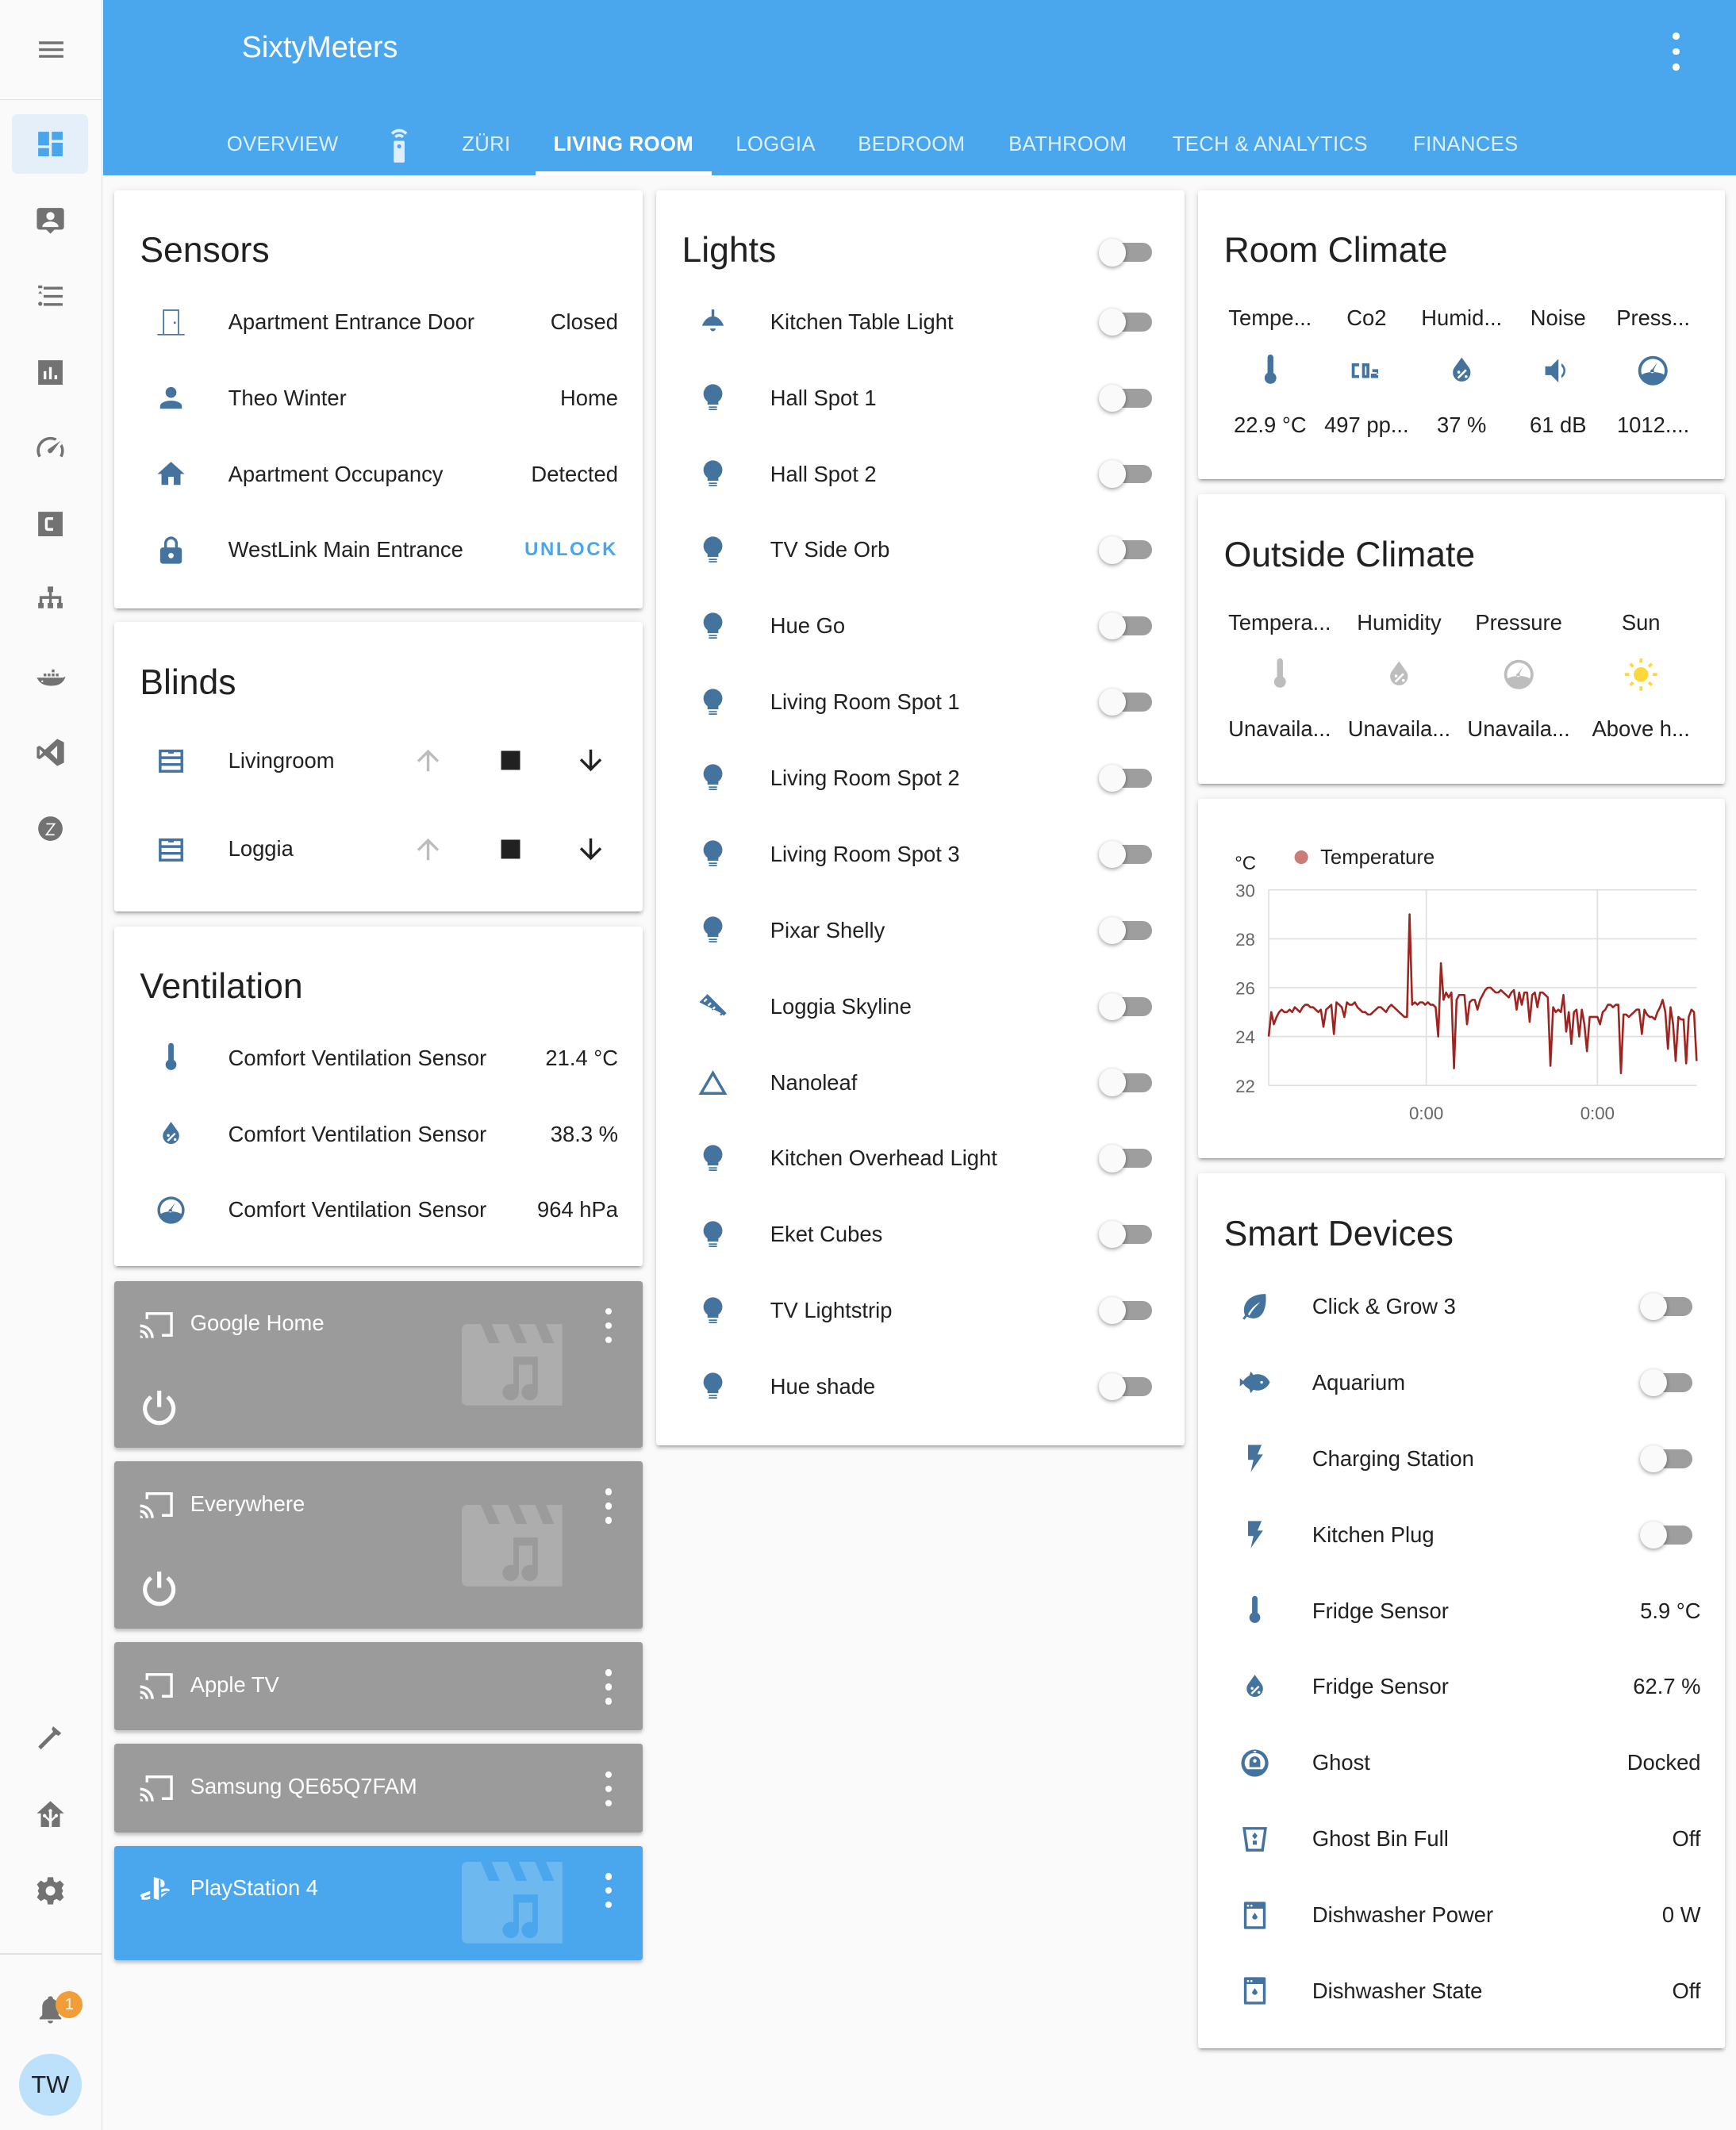 The image size is (1736, 2130). Describe the element at coordinates (920, 931) in the screenshot. I see `light-row: Pixar Shelly` at that location.